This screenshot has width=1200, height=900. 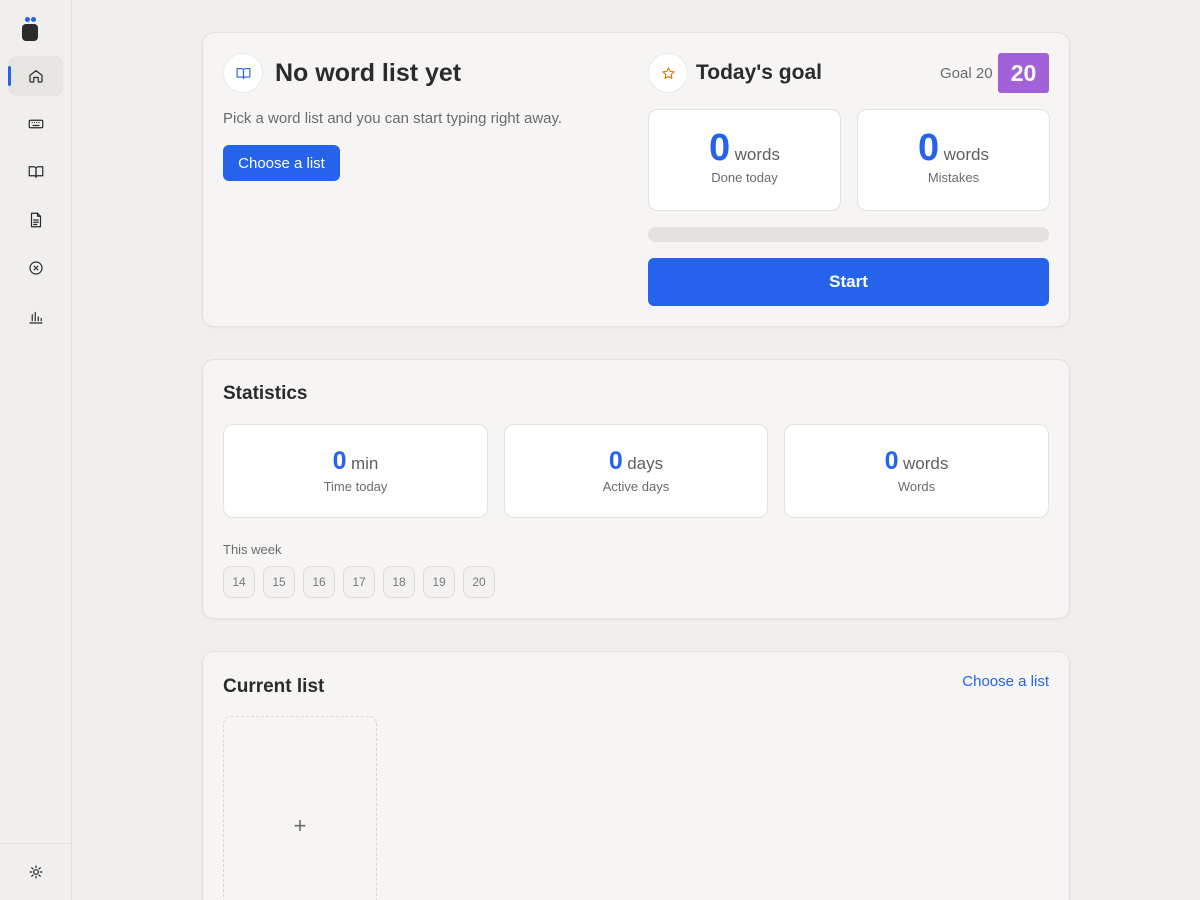 I want to click on mistakes-caption: Mistakes, so click(x=953, y=177).